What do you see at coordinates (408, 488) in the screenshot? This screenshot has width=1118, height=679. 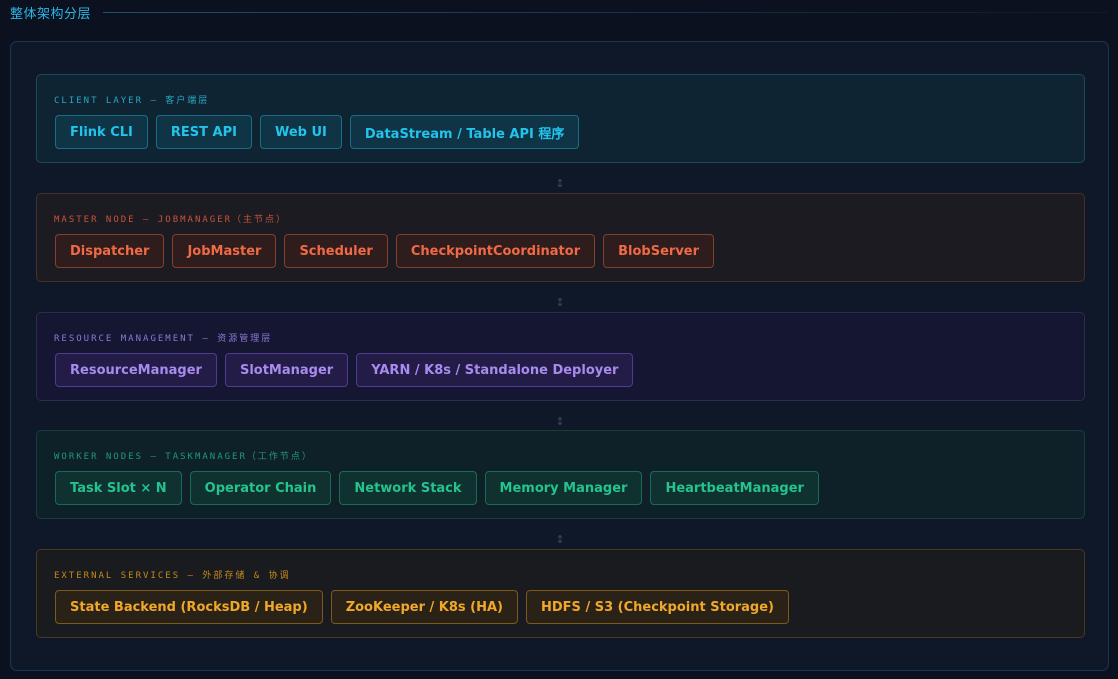 I see `chip-network-stack: Network Stack` at bounding box center [408, 488].